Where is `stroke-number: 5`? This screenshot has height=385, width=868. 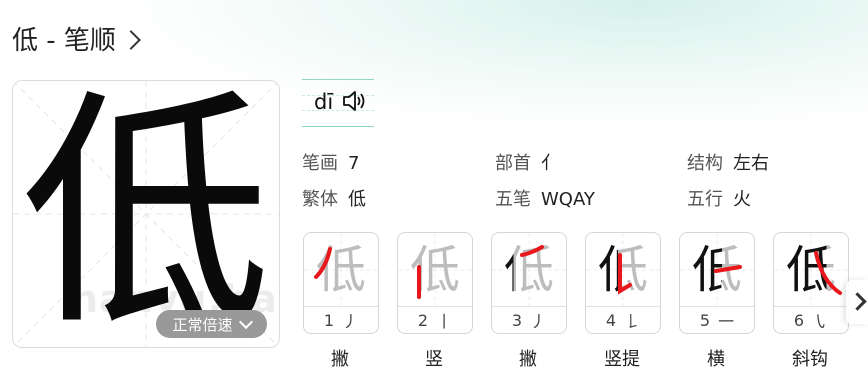 stroke-number: 5 is located at coordinates (705, 320).